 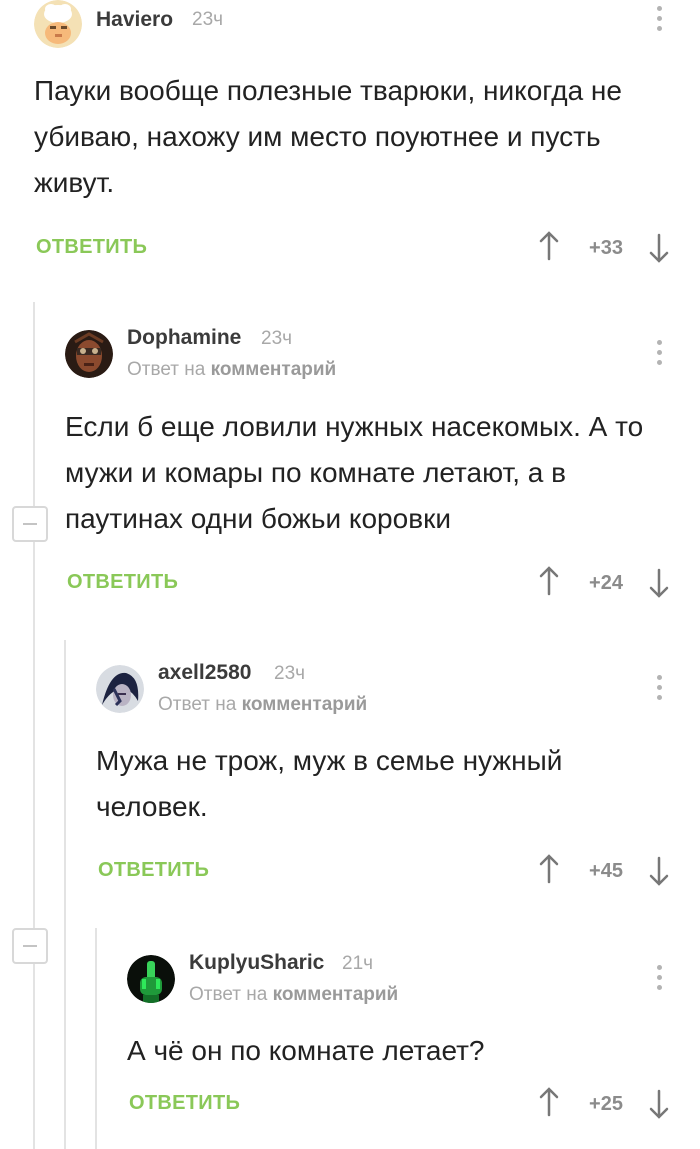 What do you see at coordinates (606, 248) in the screenshot?
I see `comment-rating: +33` at bounding box center [606, 248].